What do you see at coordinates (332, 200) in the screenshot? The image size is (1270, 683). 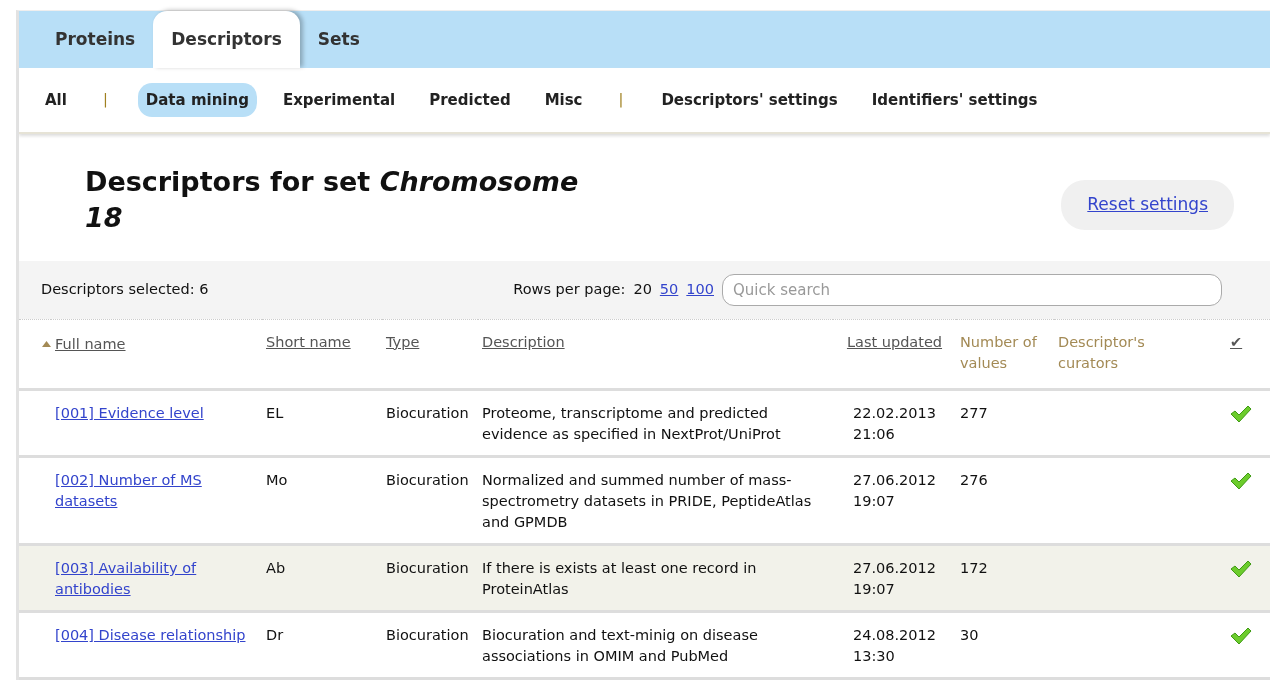 I see `page-title: Descriptors for set Chromosome 18` at bounding box center [332, 200].